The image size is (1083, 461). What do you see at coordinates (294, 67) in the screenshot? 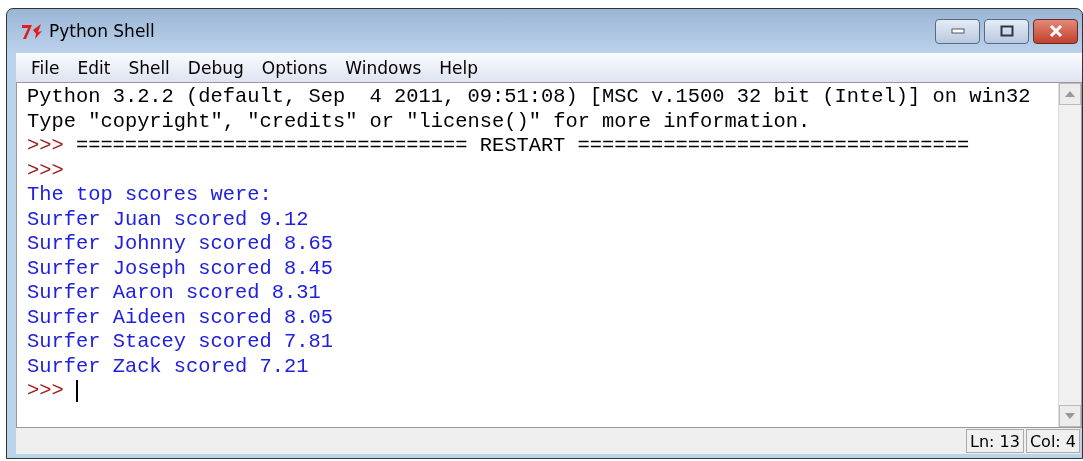
I see `menu-item: Options` at bounding box center [294, 67].